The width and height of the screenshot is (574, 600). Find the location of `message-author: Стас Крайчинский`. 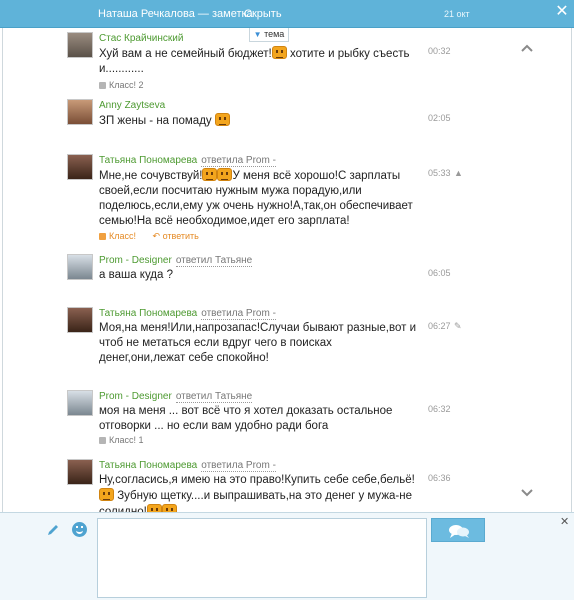

message-author: Стас Крайчинский is located at coordinates (141, 38).